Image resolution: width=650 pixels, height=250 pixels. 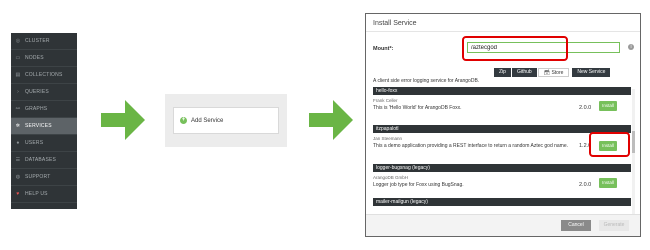 I want to click on sidebar-item-label: HELP US, so click(x=36, y=194).